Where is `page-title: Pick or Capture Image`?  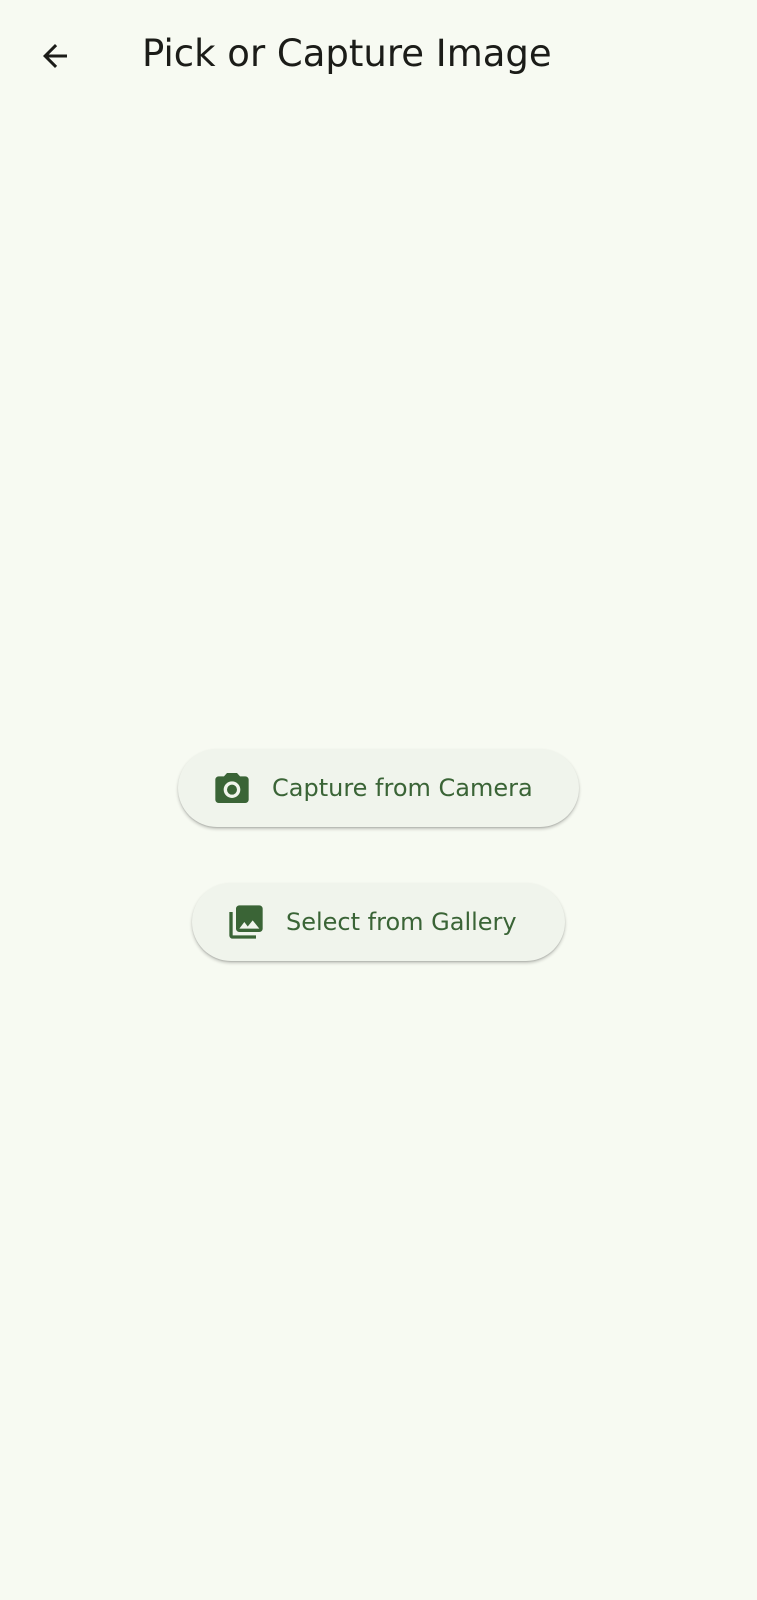 page-title: Pick or Capture Image is located at coordinates (347, 53).